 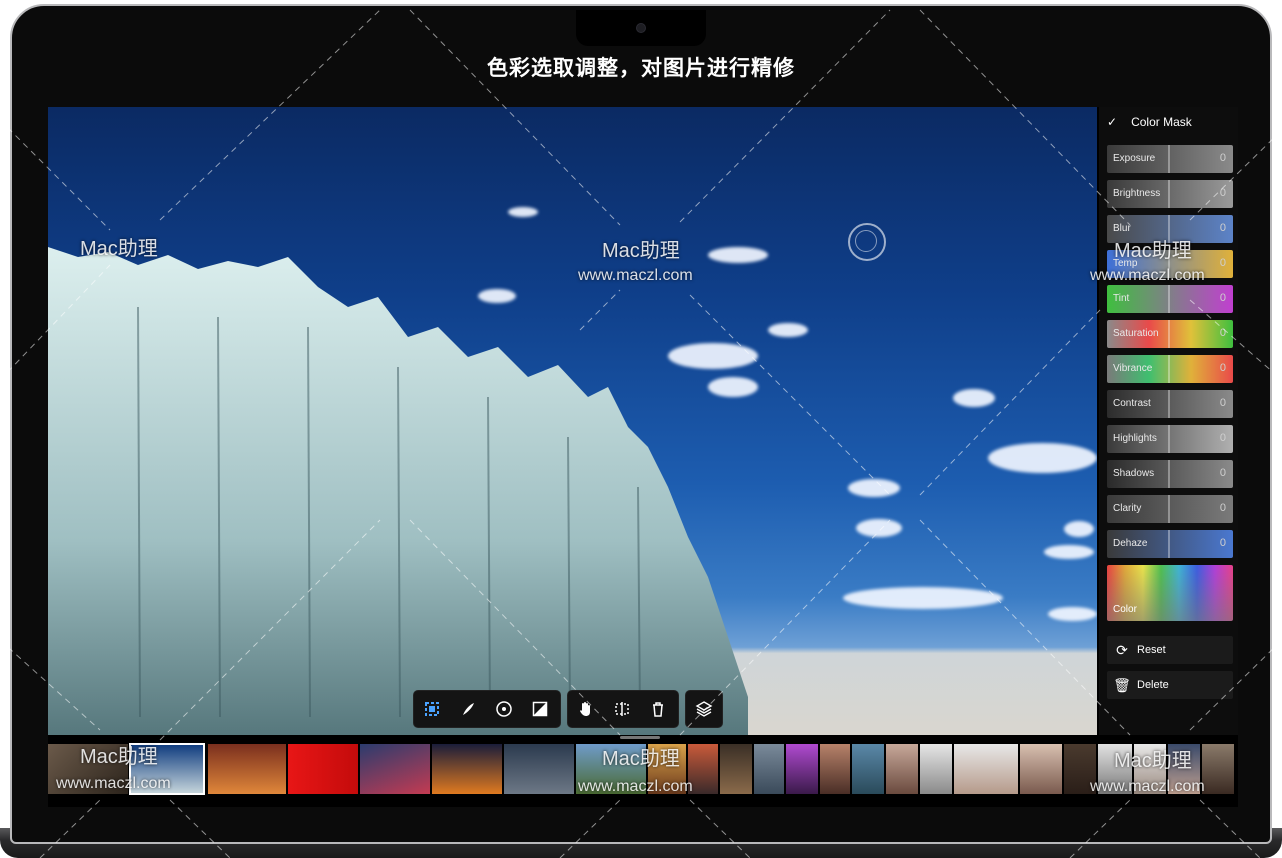 I want to click on gradient-icon, so click(x=540, y=709).